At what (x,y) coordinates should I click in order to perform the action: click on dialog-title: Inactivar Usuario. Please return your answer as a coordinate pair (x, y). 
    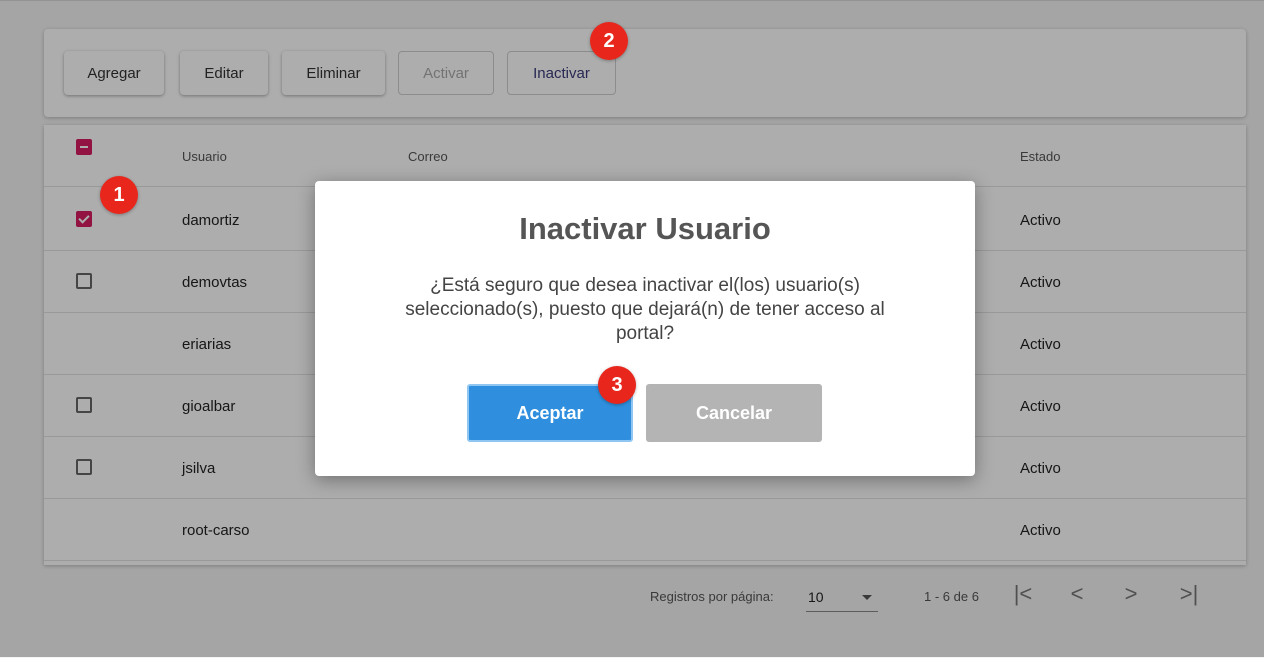
    Looking at the image, I should click on (645, 228).